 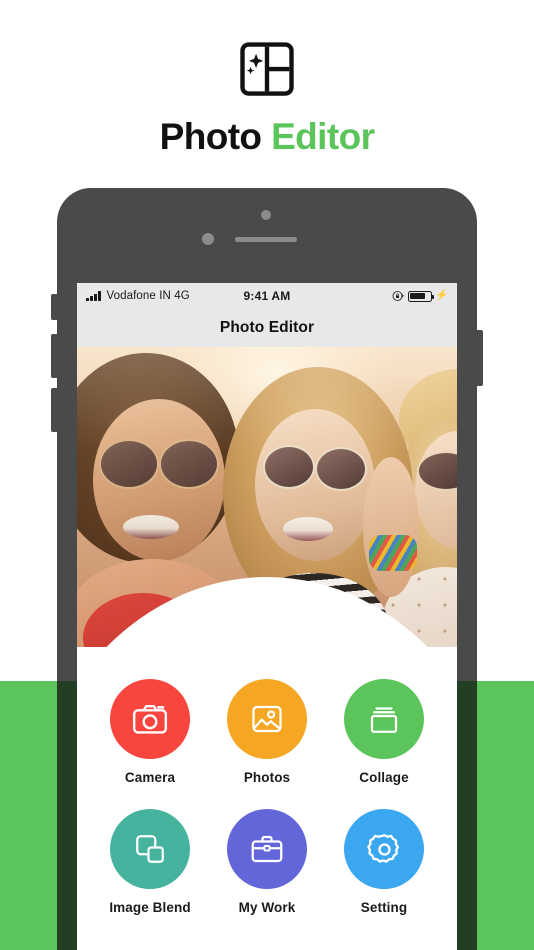 What do you see at coordinates (266, 239) in the screenshot?
I see `earpiece-speaker-icon` at bounding box center [266, 239].